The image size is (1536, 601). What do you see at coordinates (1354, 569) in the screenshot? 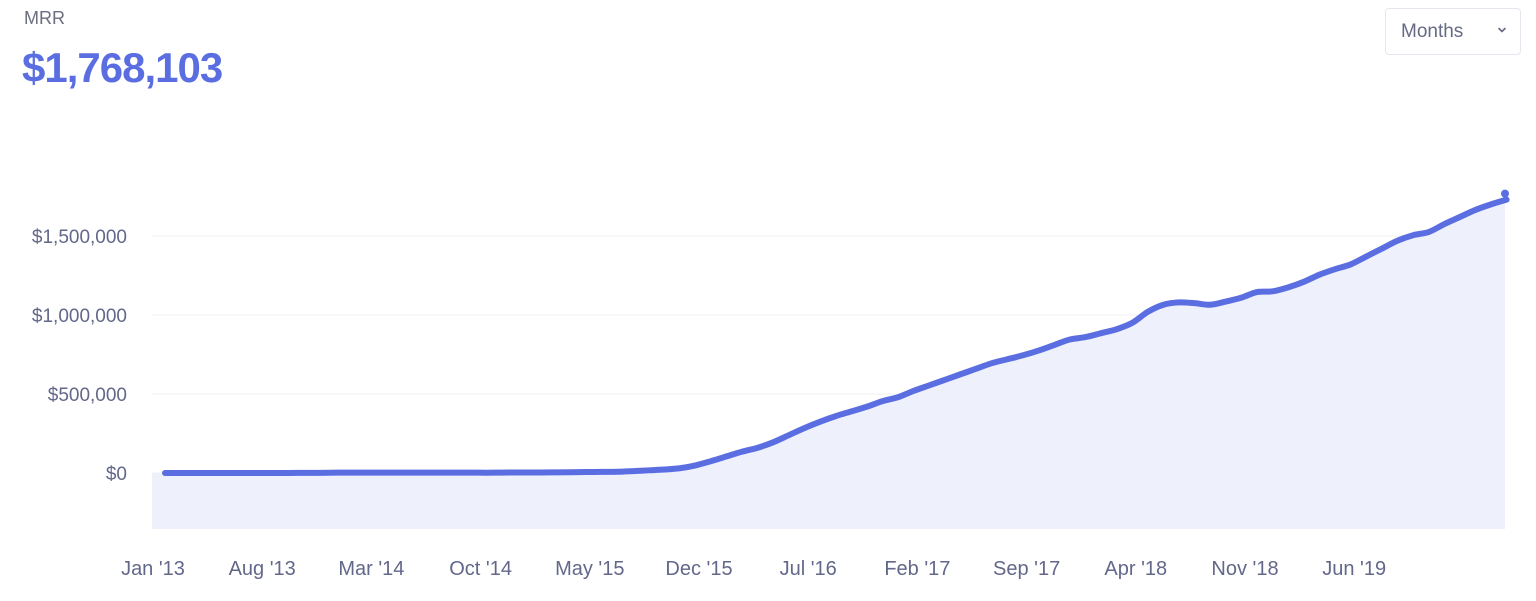
I see `x-tick-label: Jun '19` at bounding box center [1354, 569].